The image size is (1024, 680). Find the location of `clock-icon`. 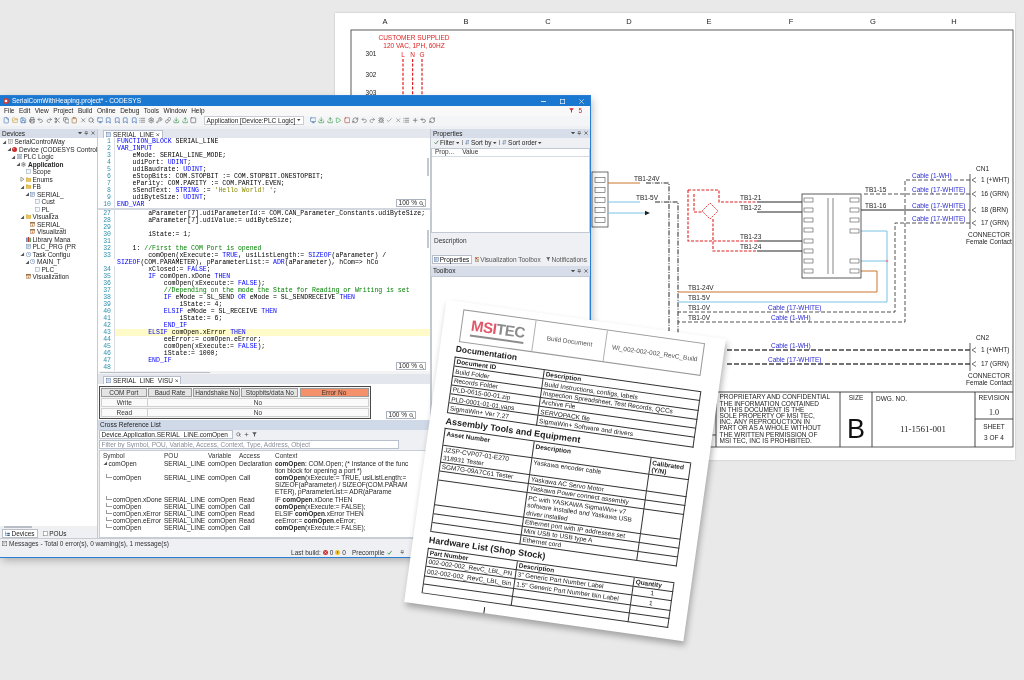

clock-icon is located at coordinates (32, 262).